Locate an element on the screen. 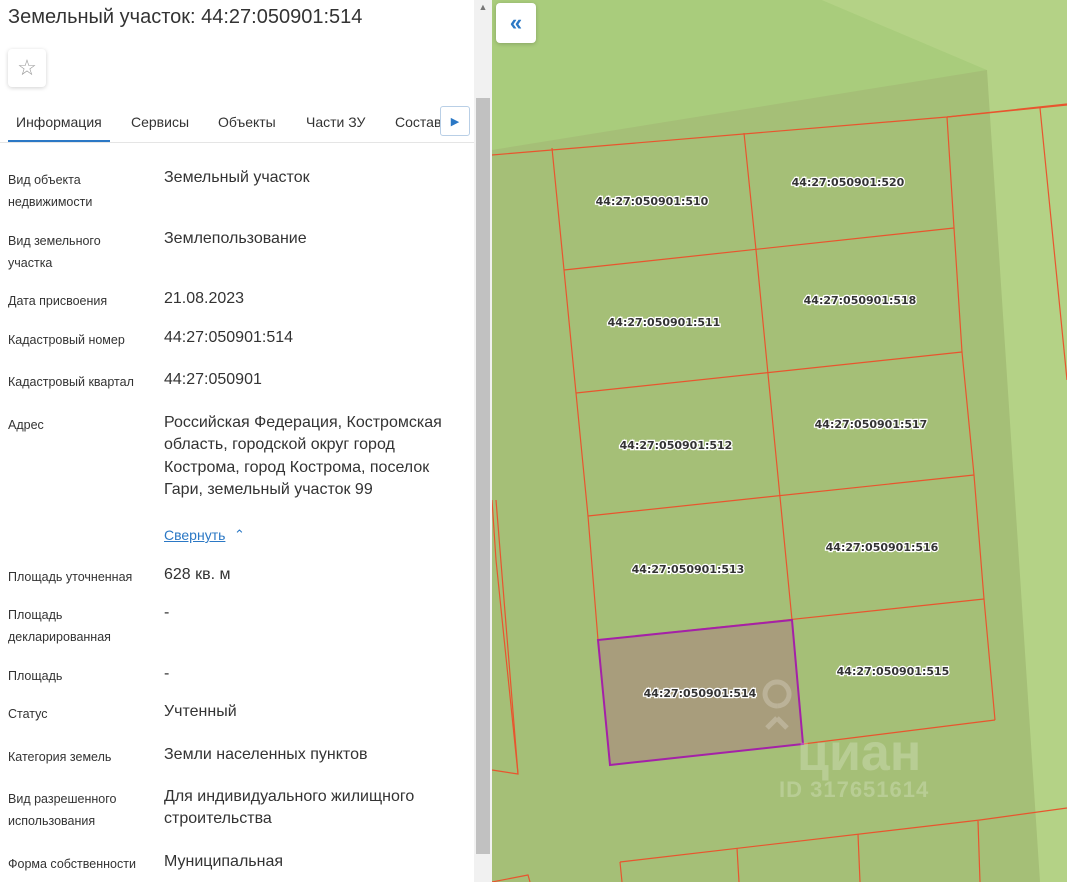 The width and height of the screenshot is (1067, 882). land-category-label: Категория земель is located at coordinates (60, 757).